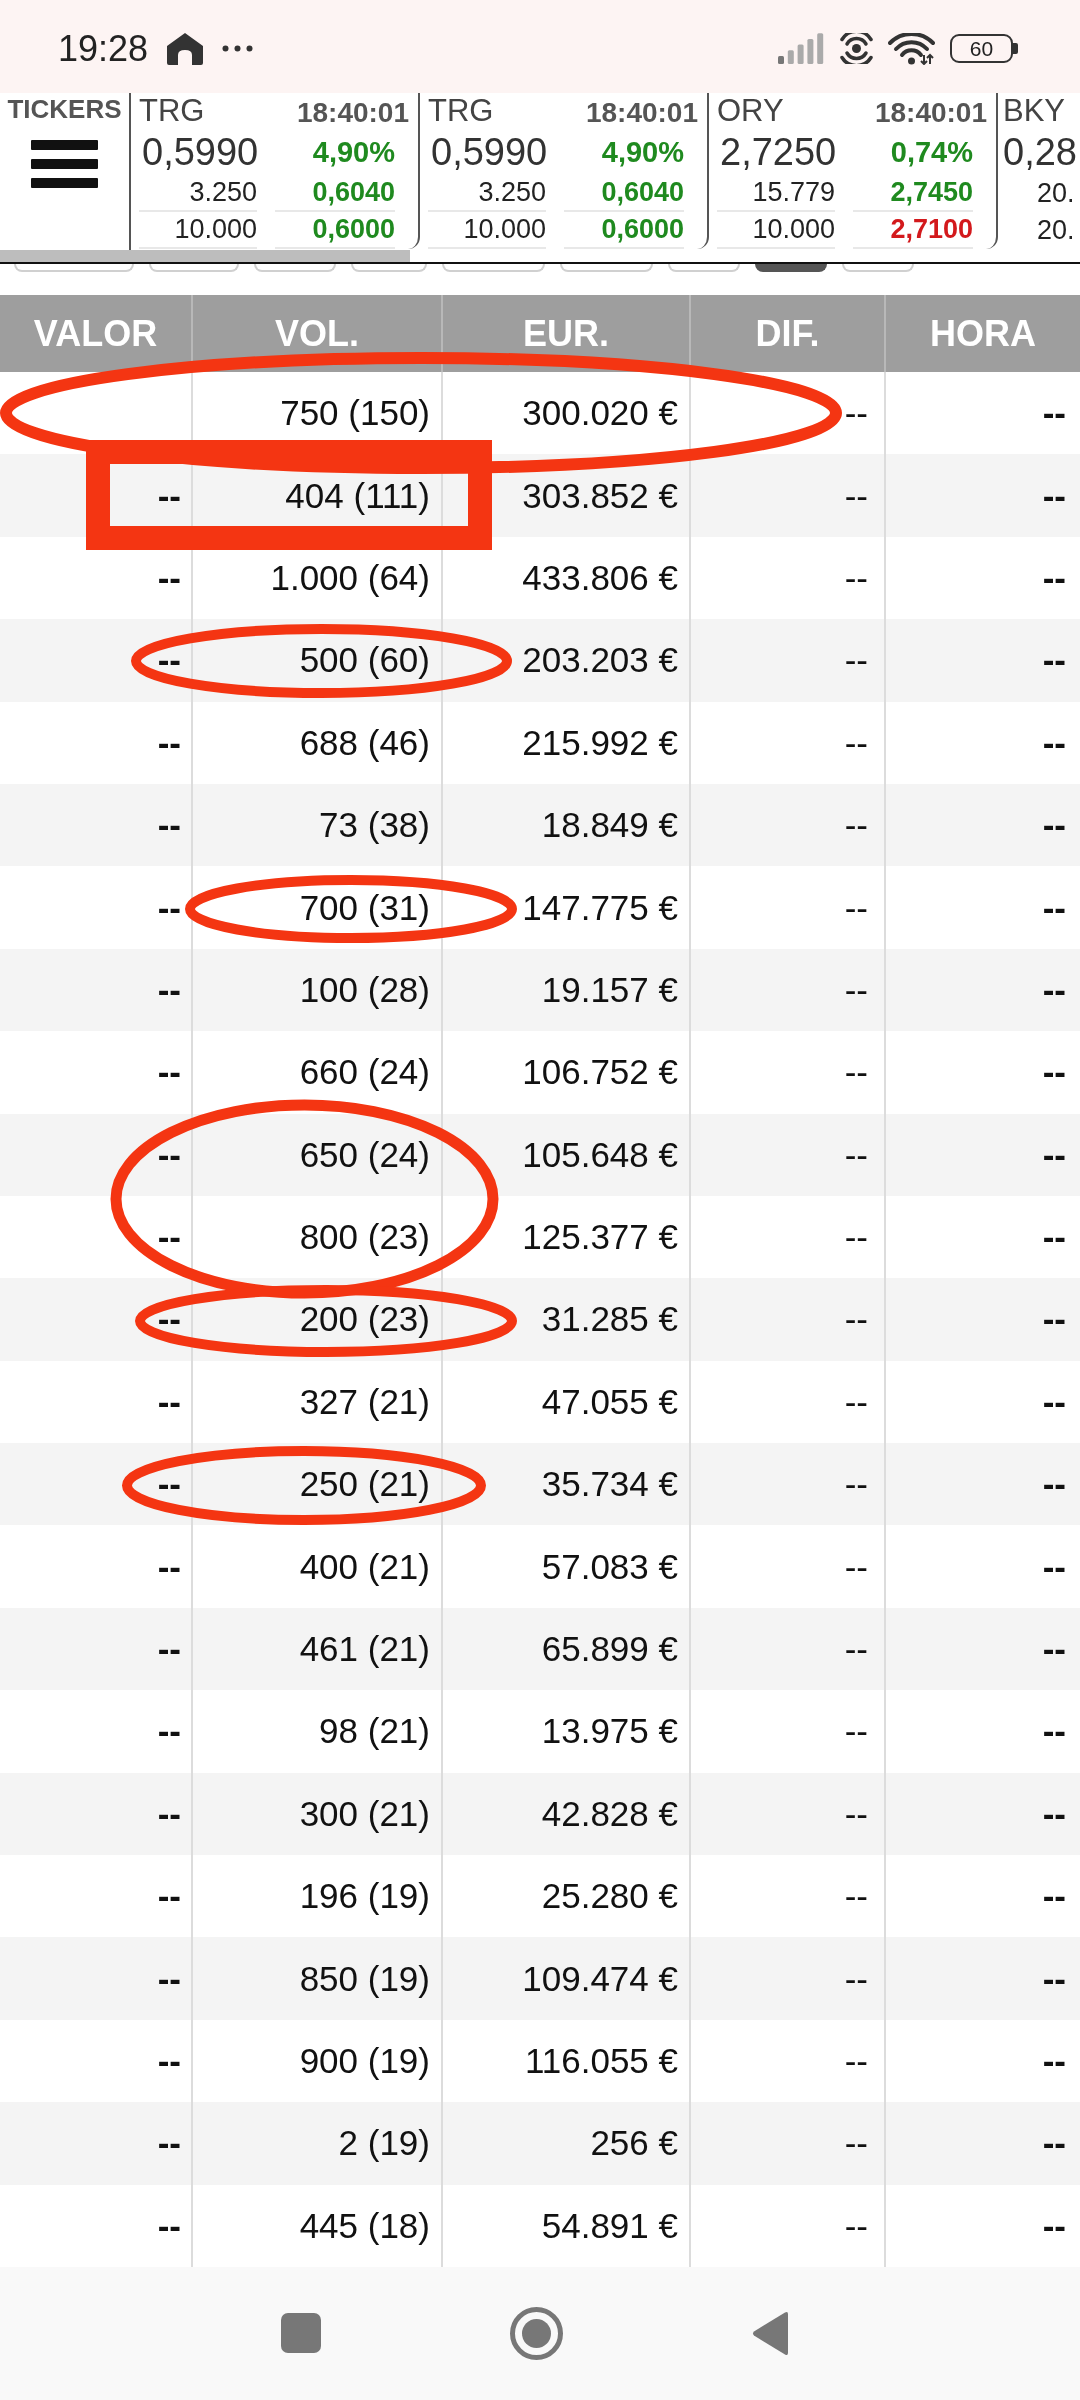 The image size is (1080, 2400). Describe the element at coordinates (791, 268) in the screenshot. I see `filter-chip` at that location.